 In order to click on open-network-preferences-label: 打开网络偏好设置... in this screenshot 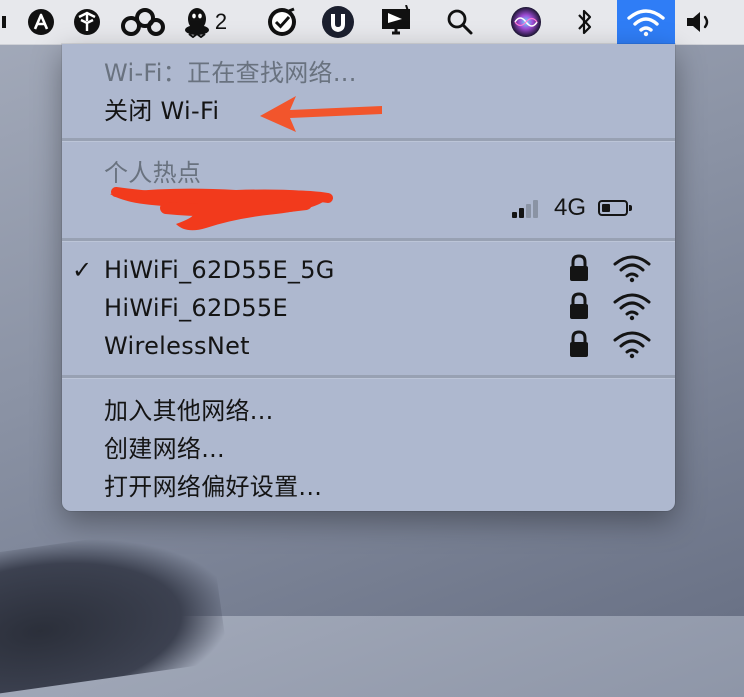, I will do `click(213, 486)`.